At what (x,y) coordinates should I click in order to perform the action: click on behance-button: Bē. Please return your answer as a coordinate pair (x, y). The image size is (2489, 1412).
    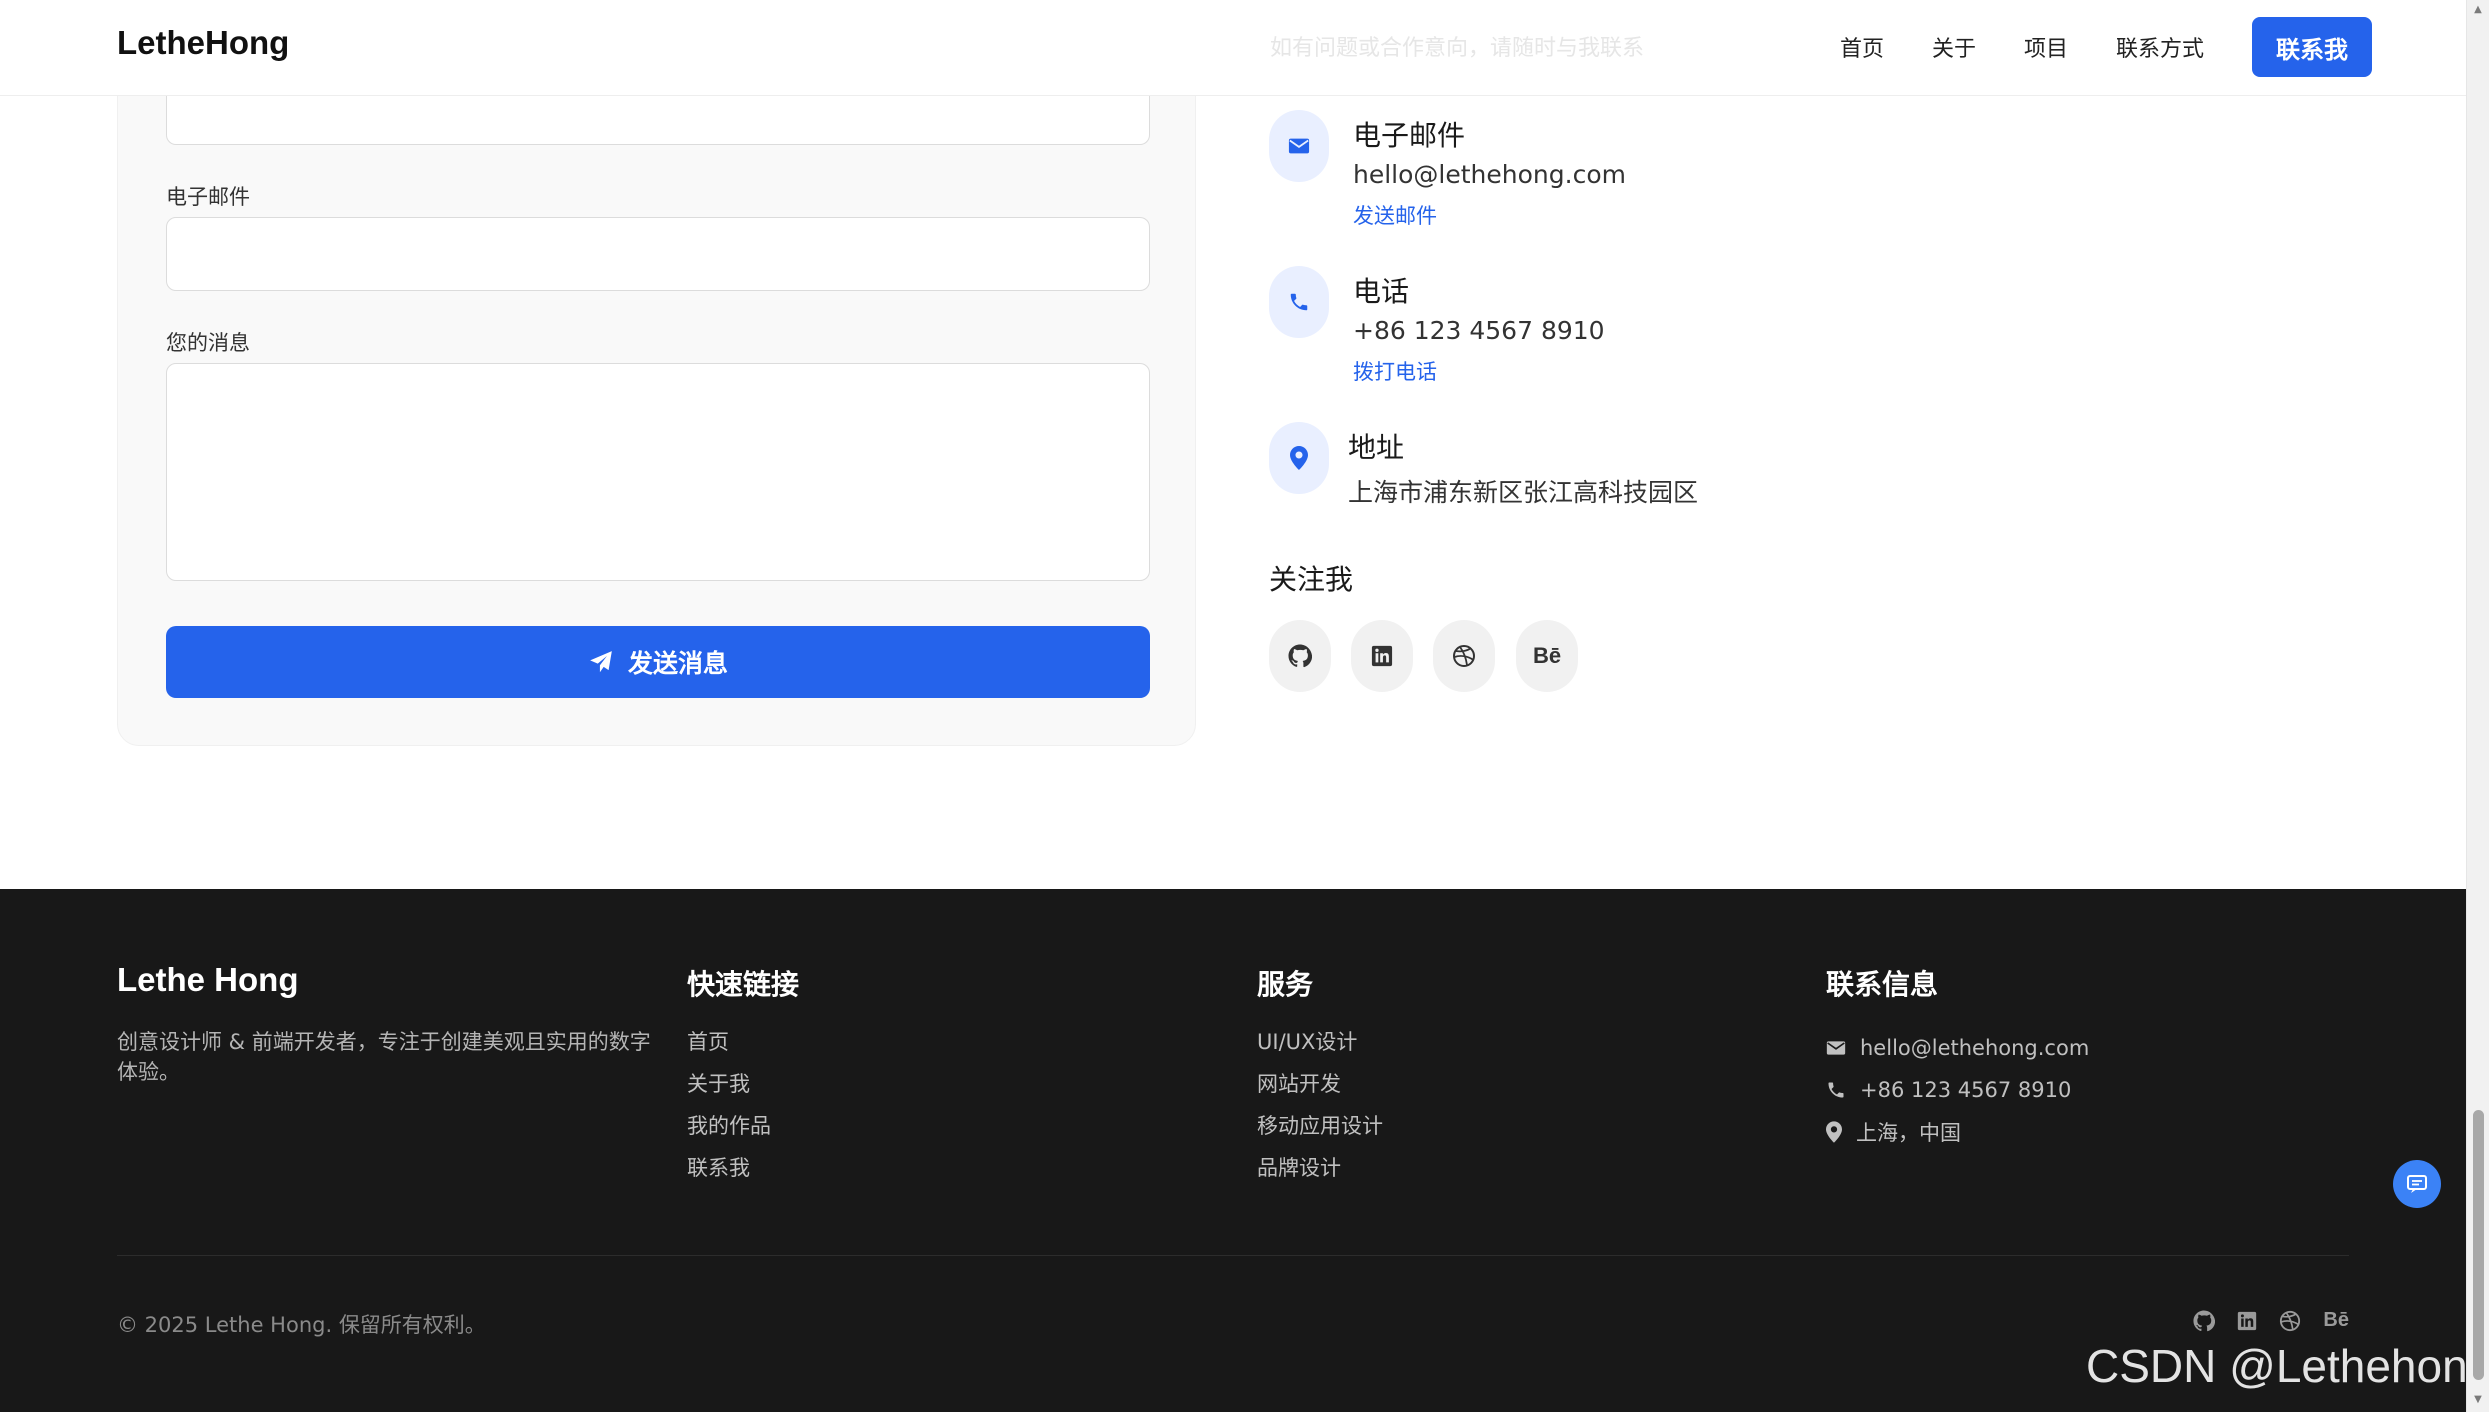
    Looking at the image, I should click on (1547, 656).